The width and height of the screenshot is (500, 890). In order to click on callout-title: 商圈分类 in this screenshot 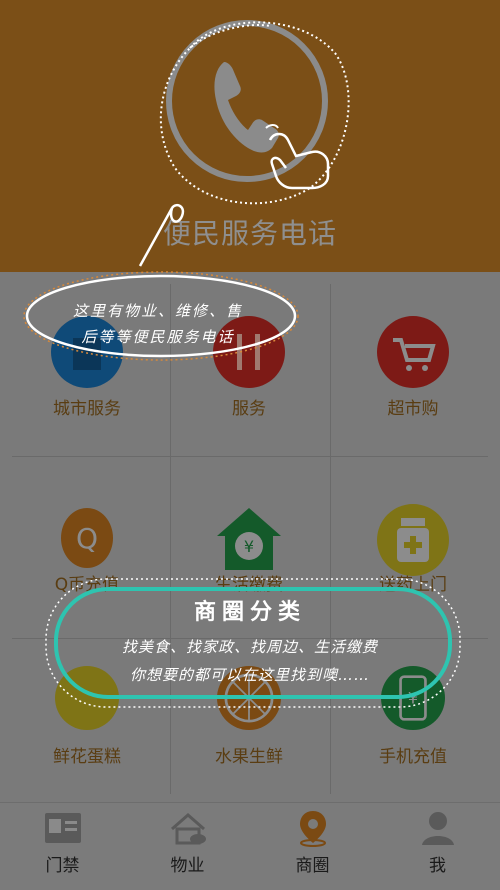, I will do `click(249, 612)`.